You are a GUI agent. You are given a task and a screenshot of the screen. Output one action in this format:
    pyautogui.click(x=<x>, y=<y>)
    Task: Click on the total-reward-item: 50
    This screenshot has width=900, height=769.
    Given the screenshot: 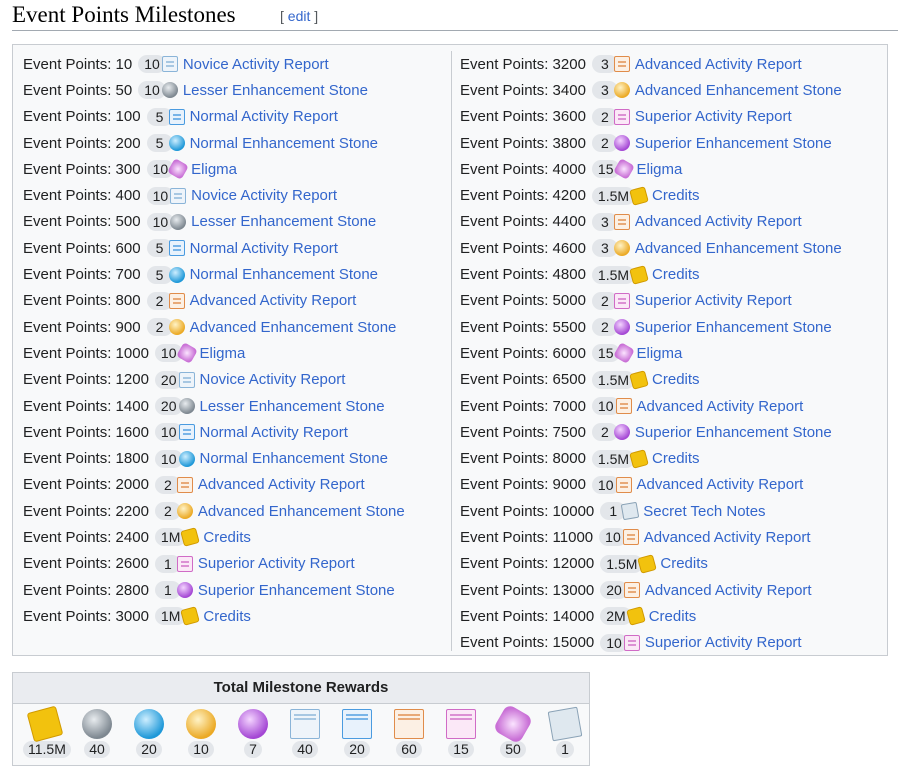 What is the action you would take?
    pyautogui.click(x=513, y=731)
    